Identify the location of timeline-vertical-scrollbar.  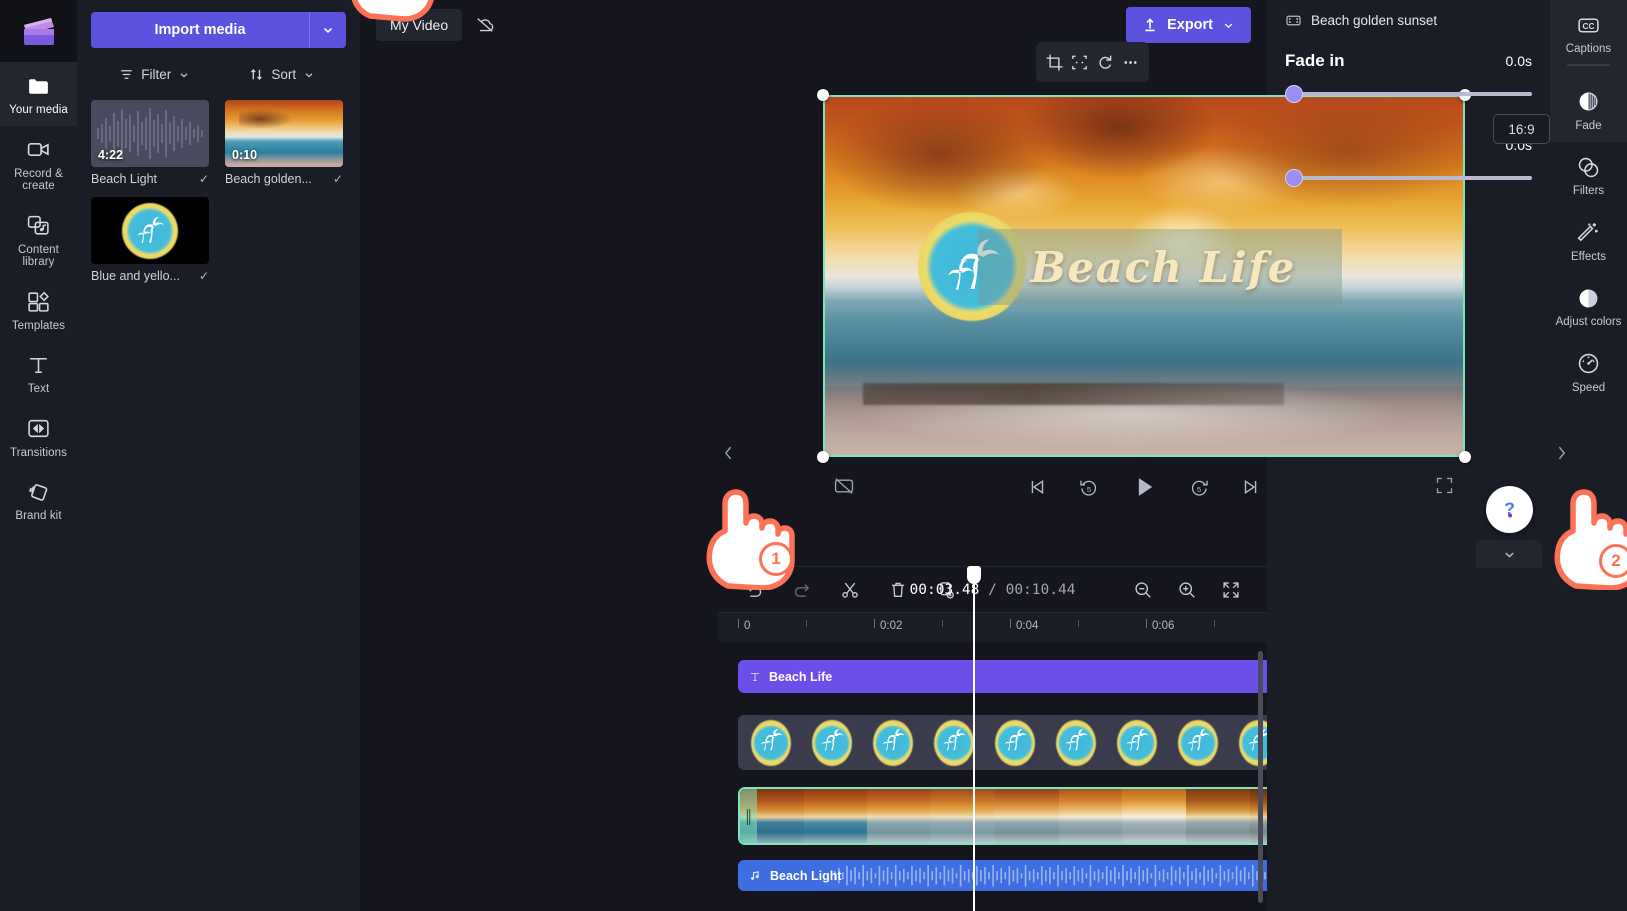
(1260, 777).